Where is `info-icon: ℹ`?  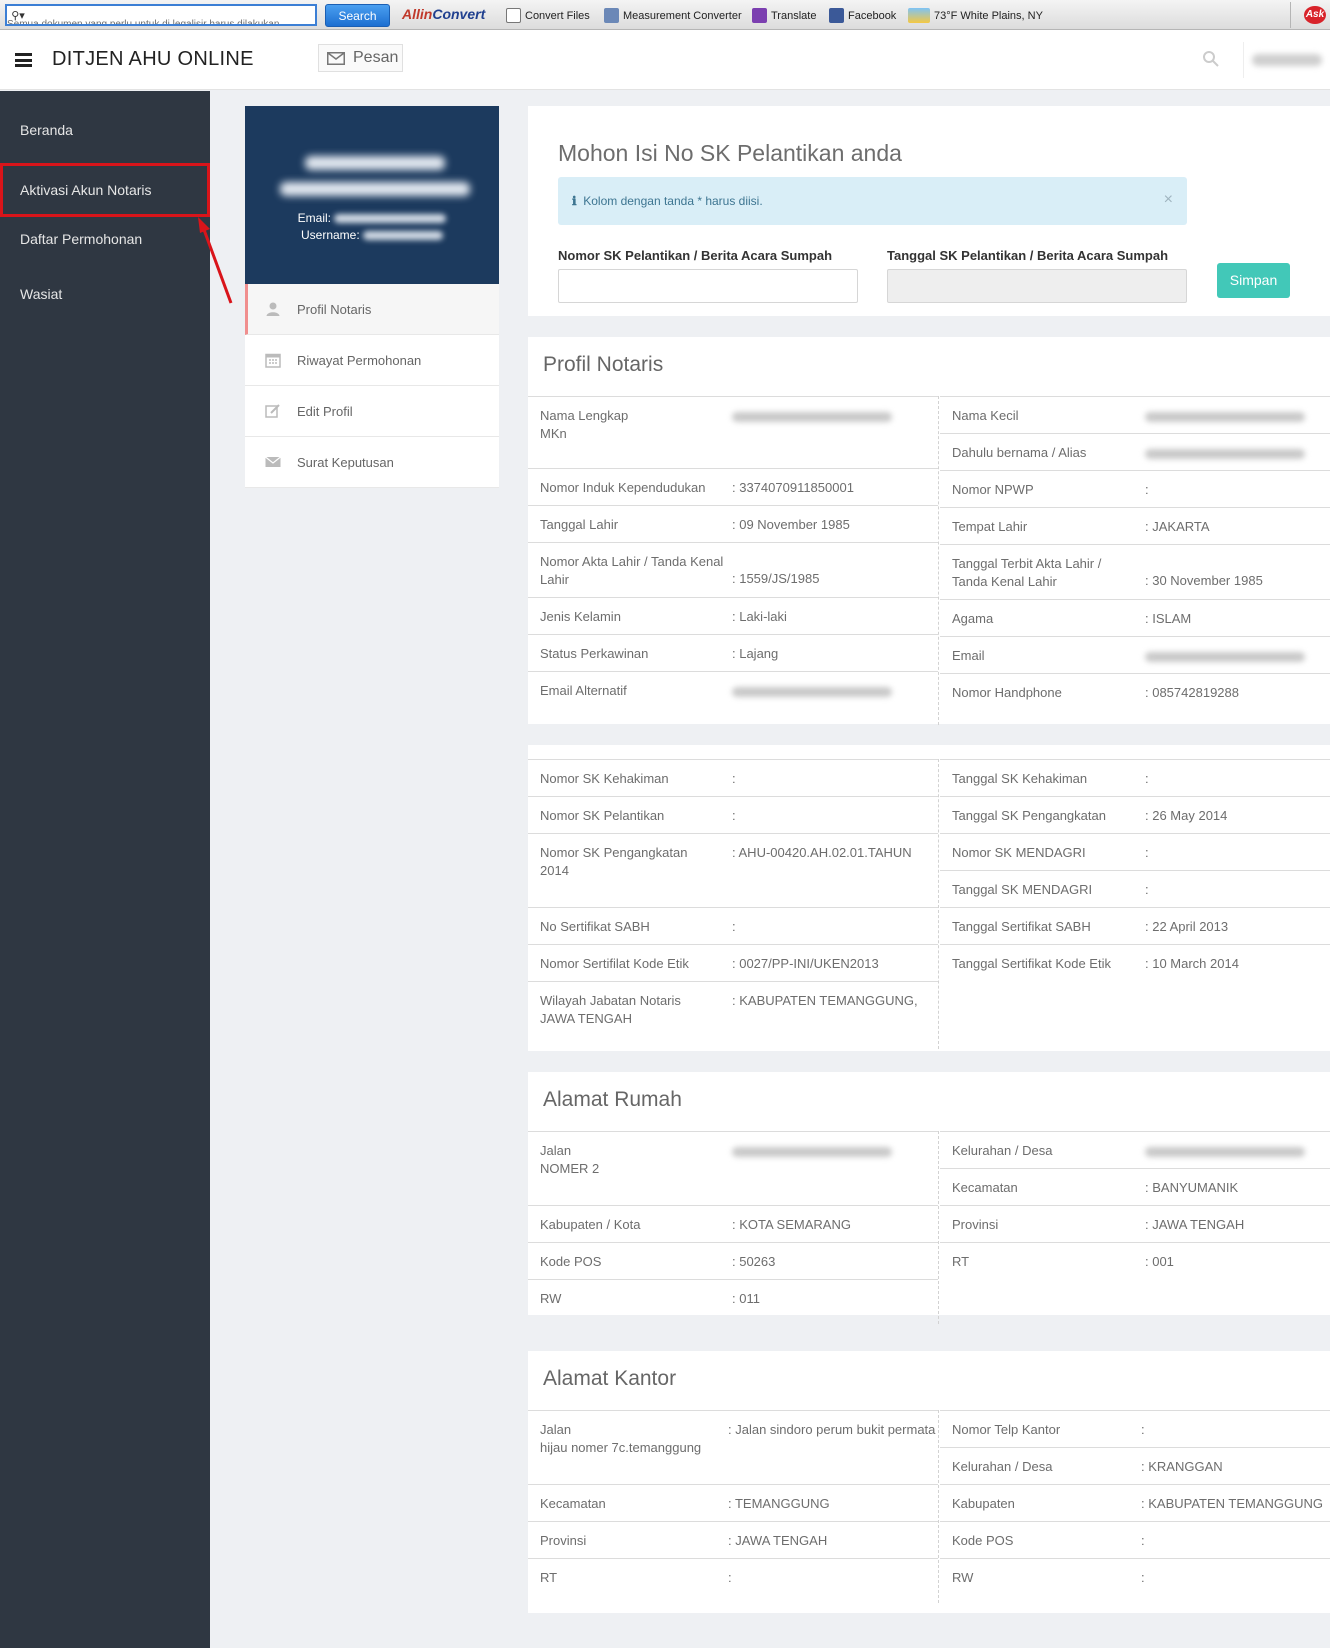
info-icon: ℹ is located at coordinates (574, 201).